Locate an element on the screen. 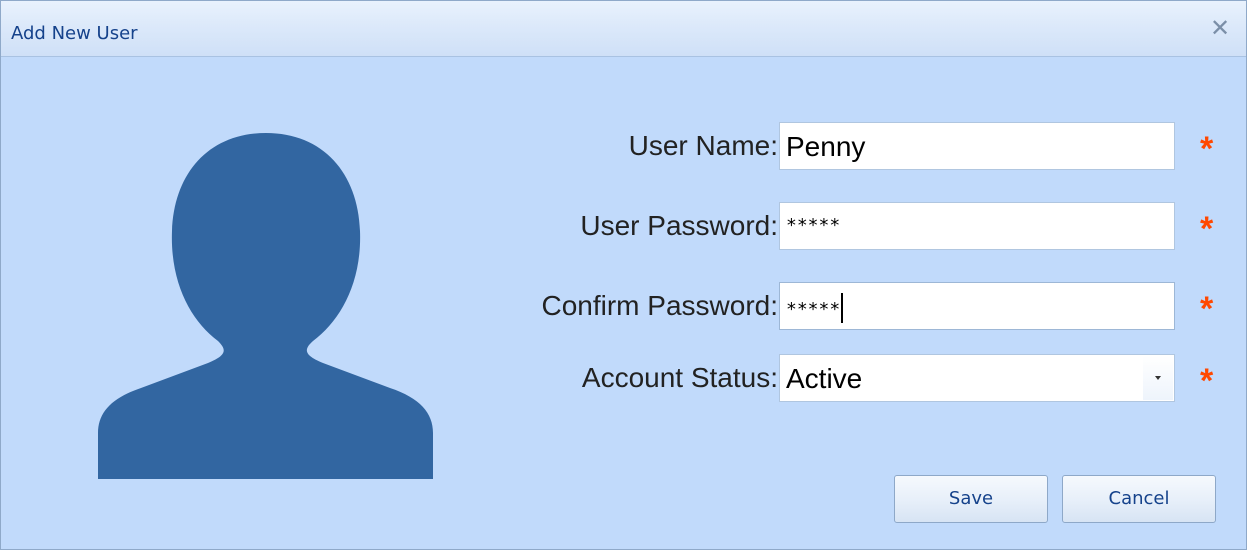  confirm-password-row: Confirm Password: ***** * is located at coordinates (624, 308).